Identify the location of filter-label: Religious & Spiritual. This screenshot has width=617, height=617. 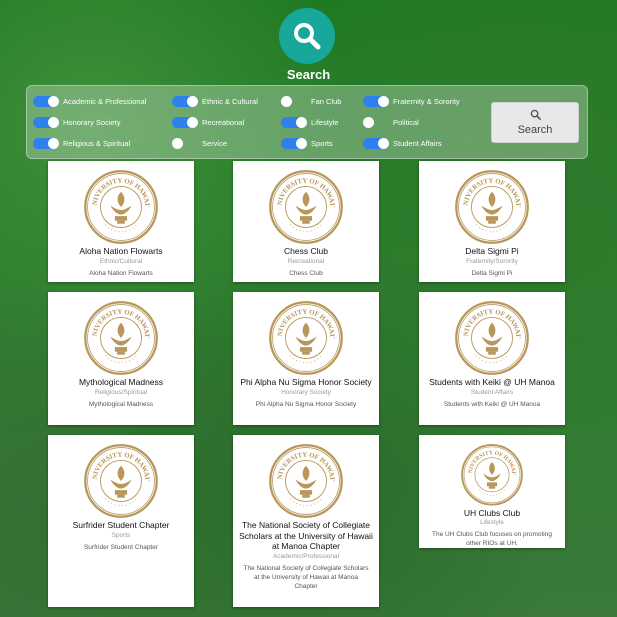
(97, 143).